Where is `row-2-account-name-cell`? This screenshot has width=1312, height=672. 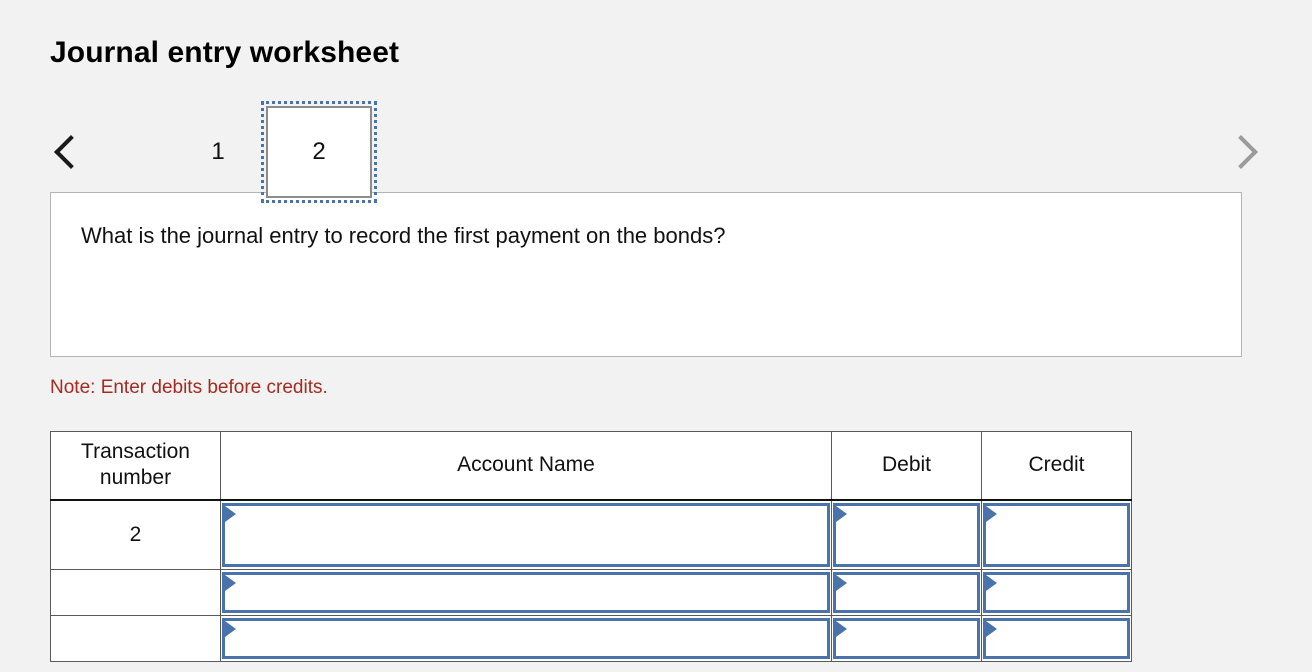 row-2-account-name-cell is located at coordinates (526, 638).